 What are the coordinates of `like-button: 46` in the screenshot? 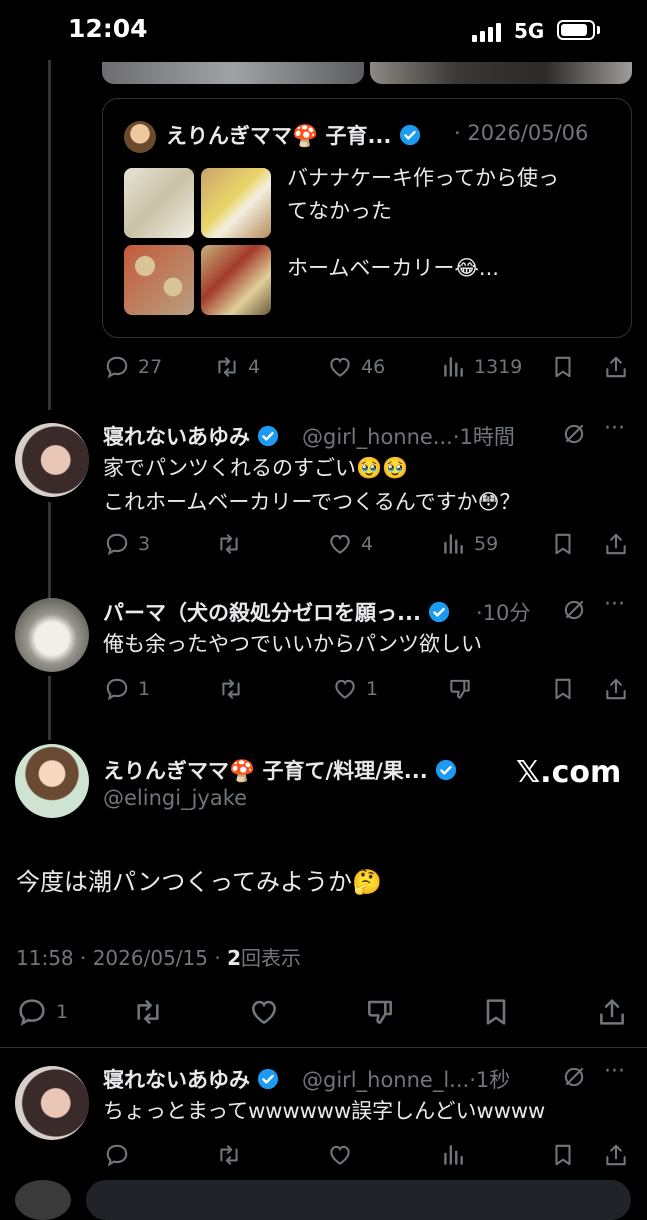 It's located at (356, 367).